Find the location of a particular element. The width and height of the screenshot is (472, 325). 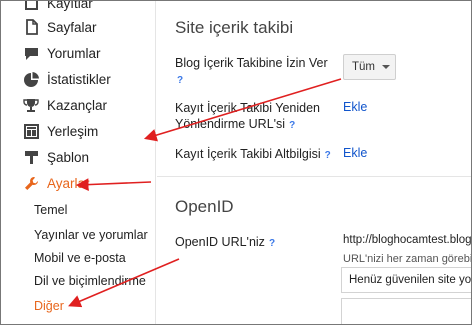

sidebar-item-label: Ayarlar is located at coordinates (68, 183).